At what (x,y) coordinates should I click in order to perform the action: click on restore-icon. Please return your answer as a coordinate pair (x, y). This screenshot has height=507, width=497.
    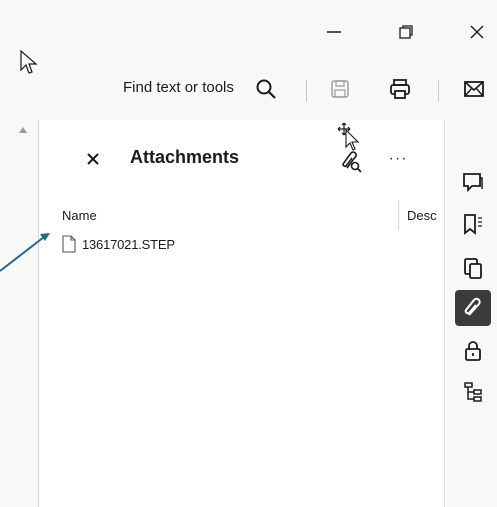
    Looking at the image, I should click on (406, 32).